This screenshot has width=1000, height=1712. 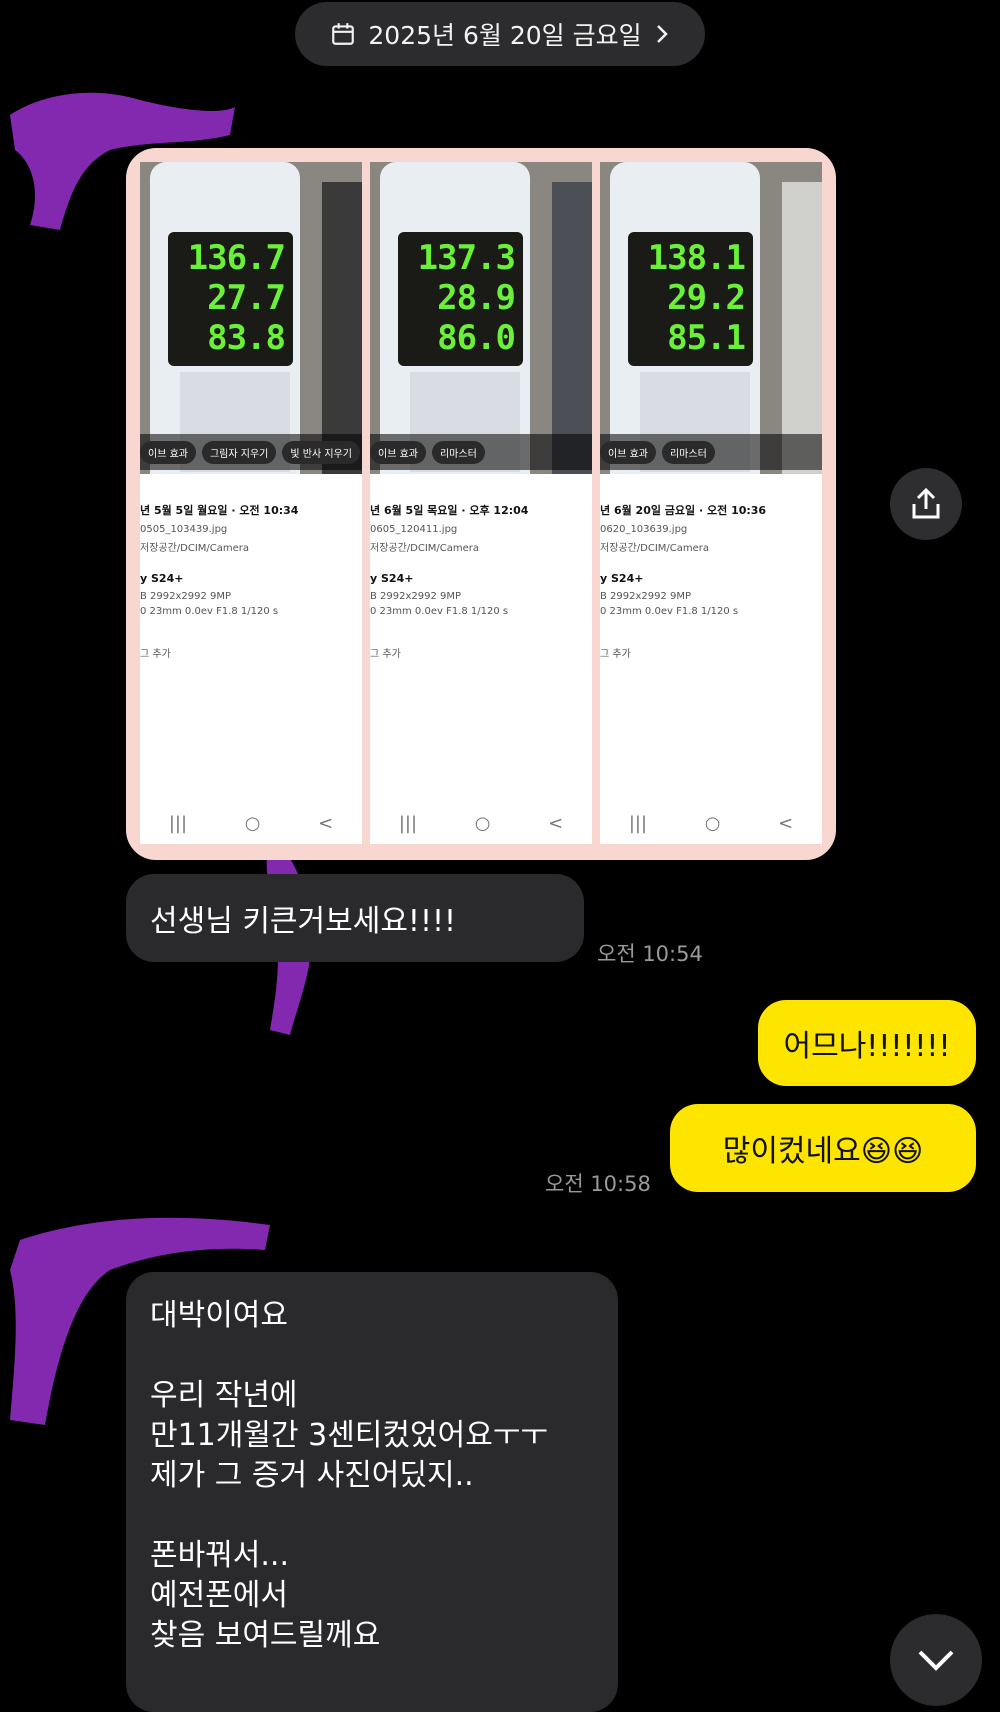 What do you see at coordinates (239, 452) in the screenshot?
I see `edit-chip: 그림자 지우기` at bounding box center [239, 452].